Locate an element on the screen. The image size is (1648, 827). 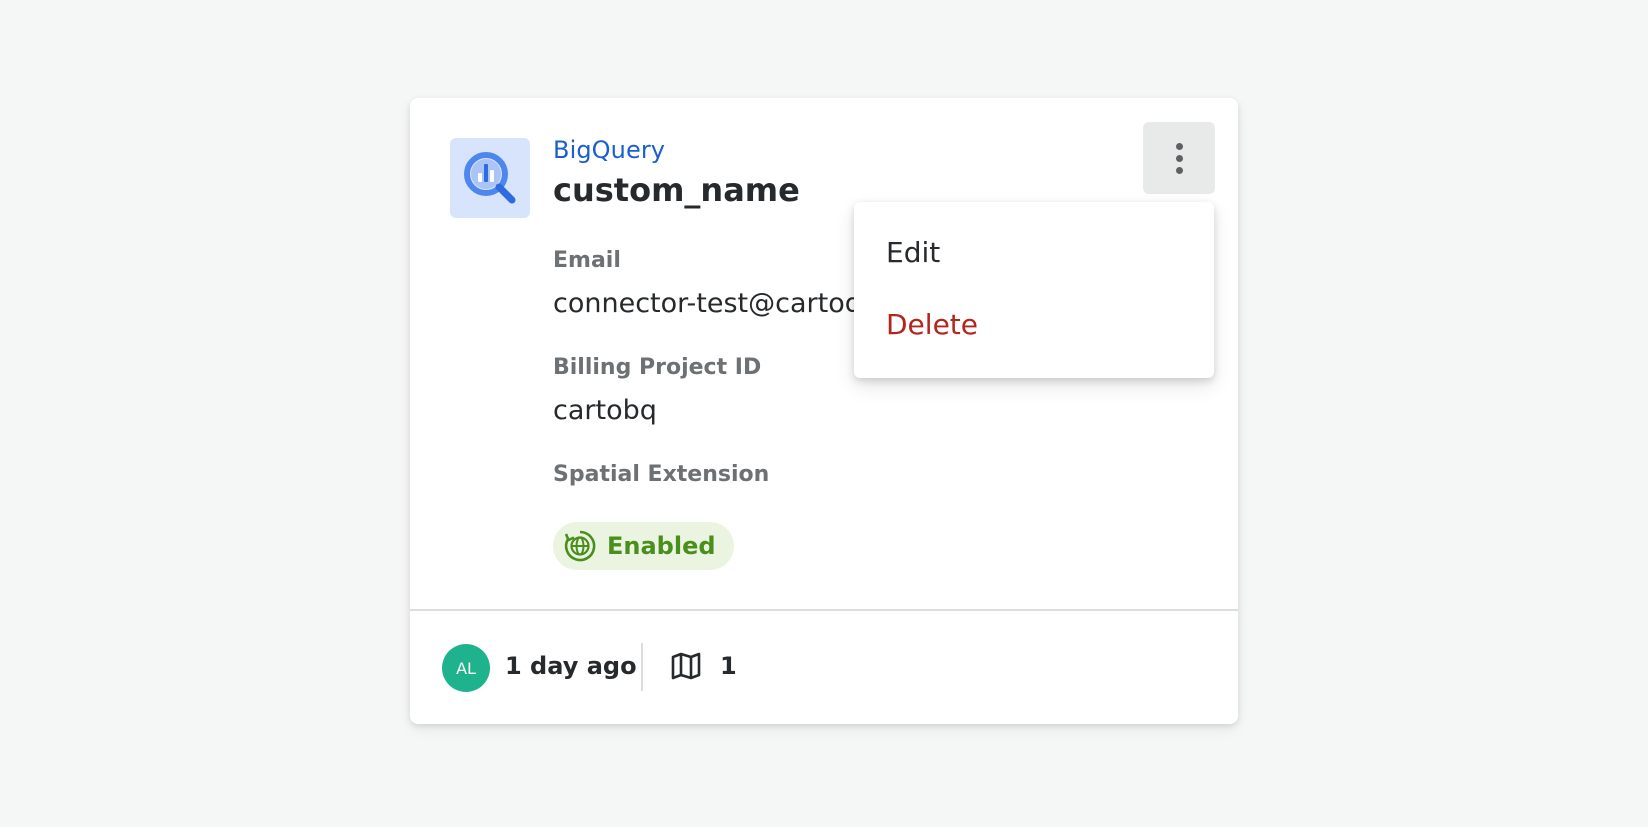
footer-separator is located at coordinates (642, 667).